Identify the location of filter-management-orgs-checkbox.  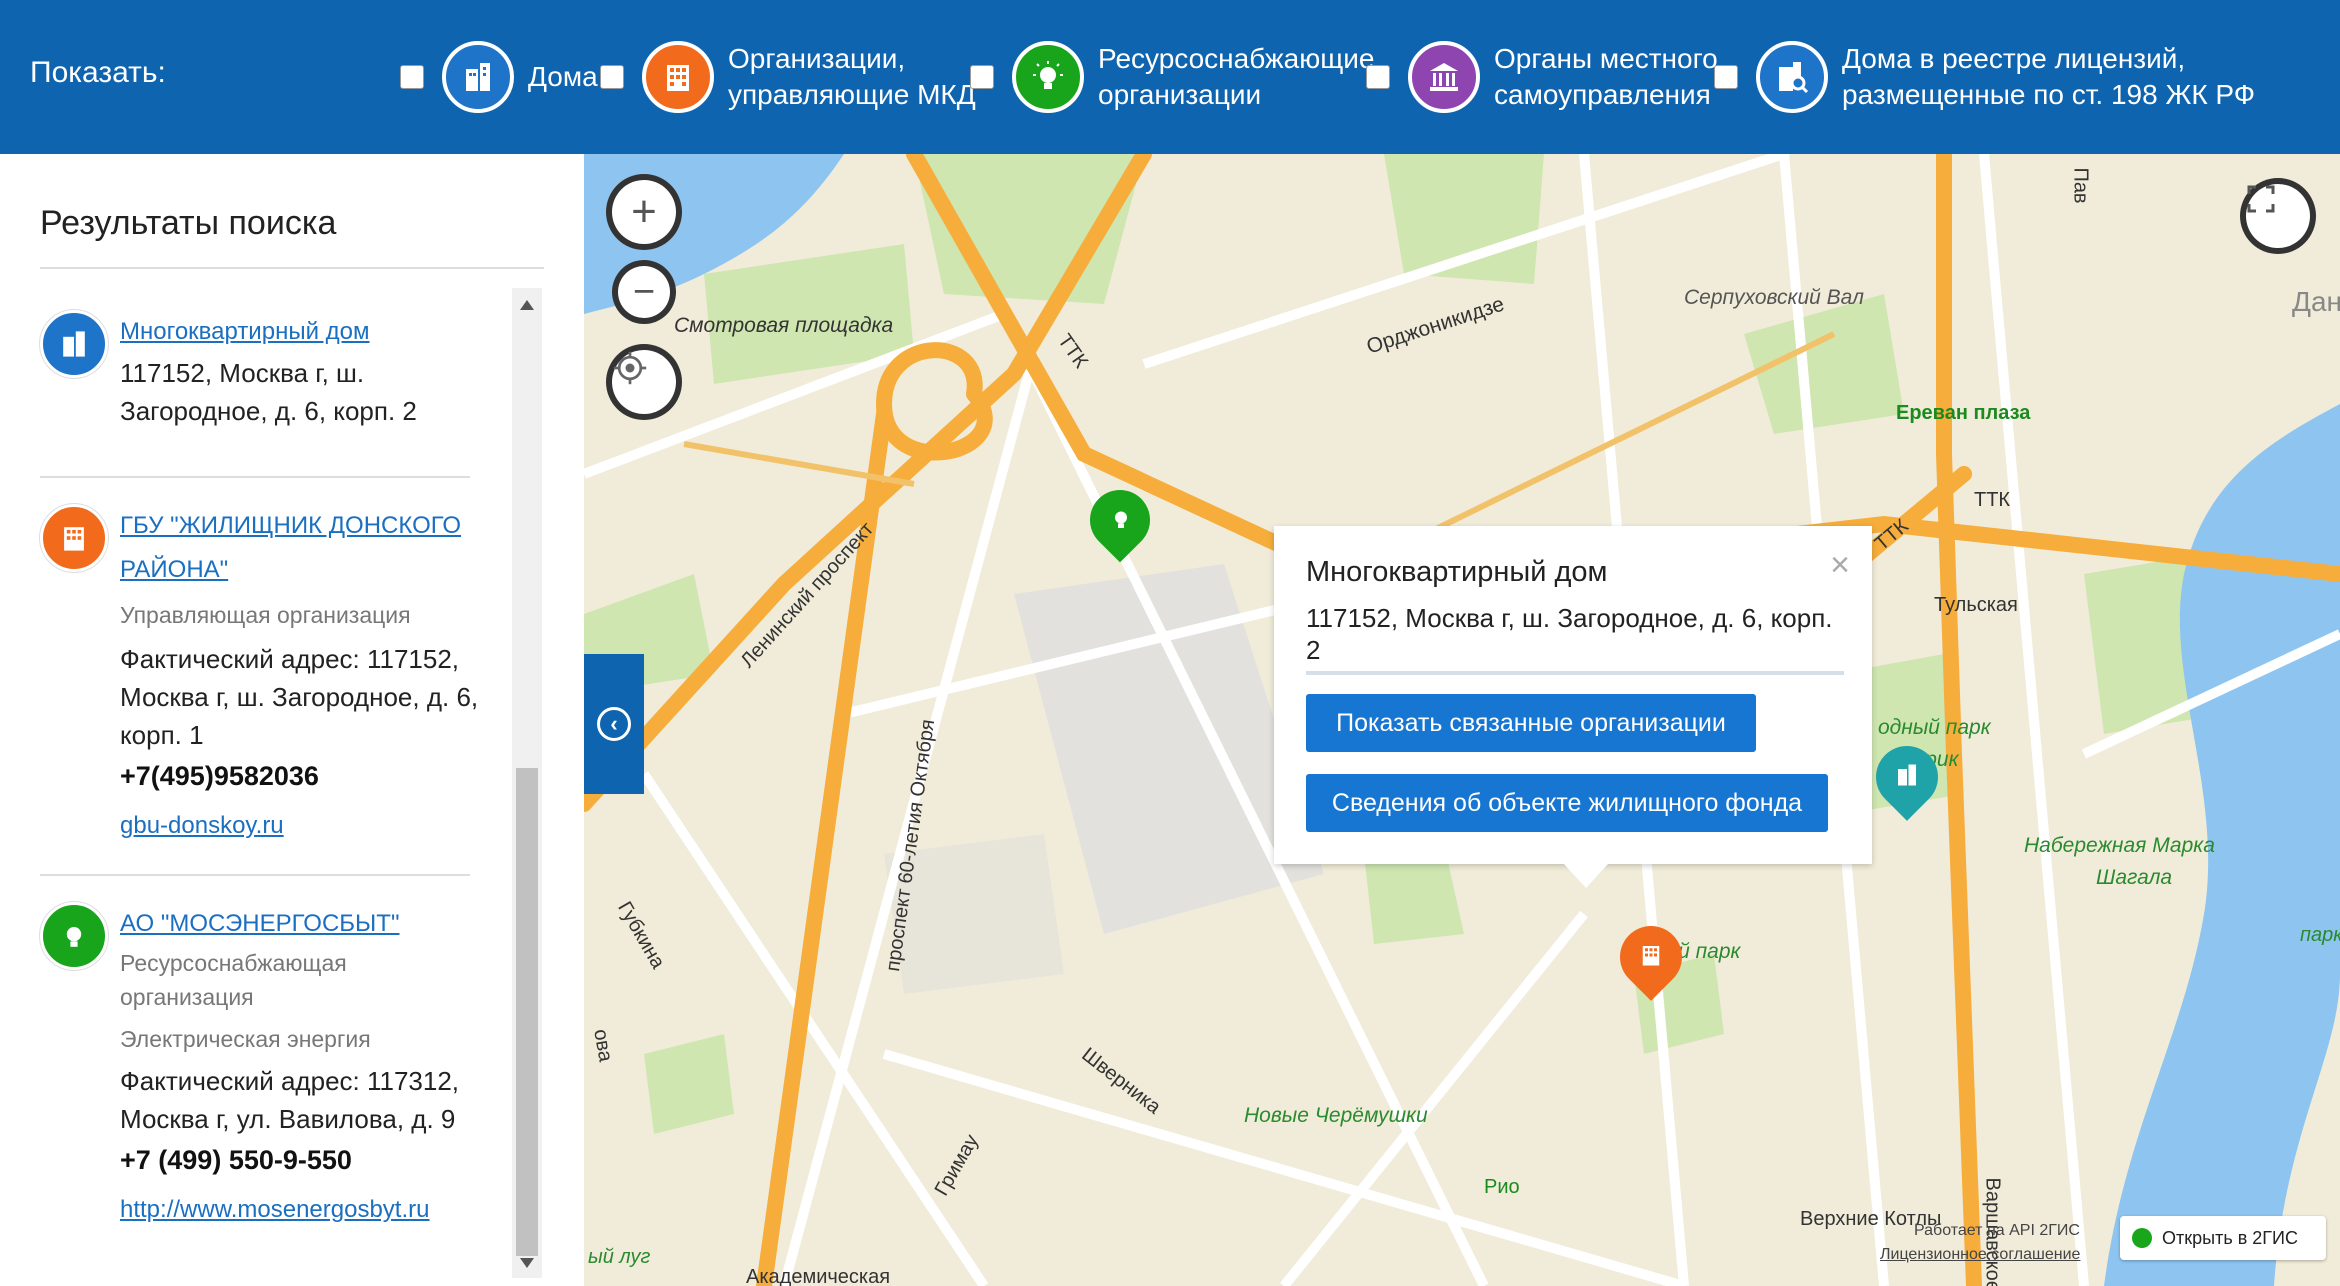
(612, 77).